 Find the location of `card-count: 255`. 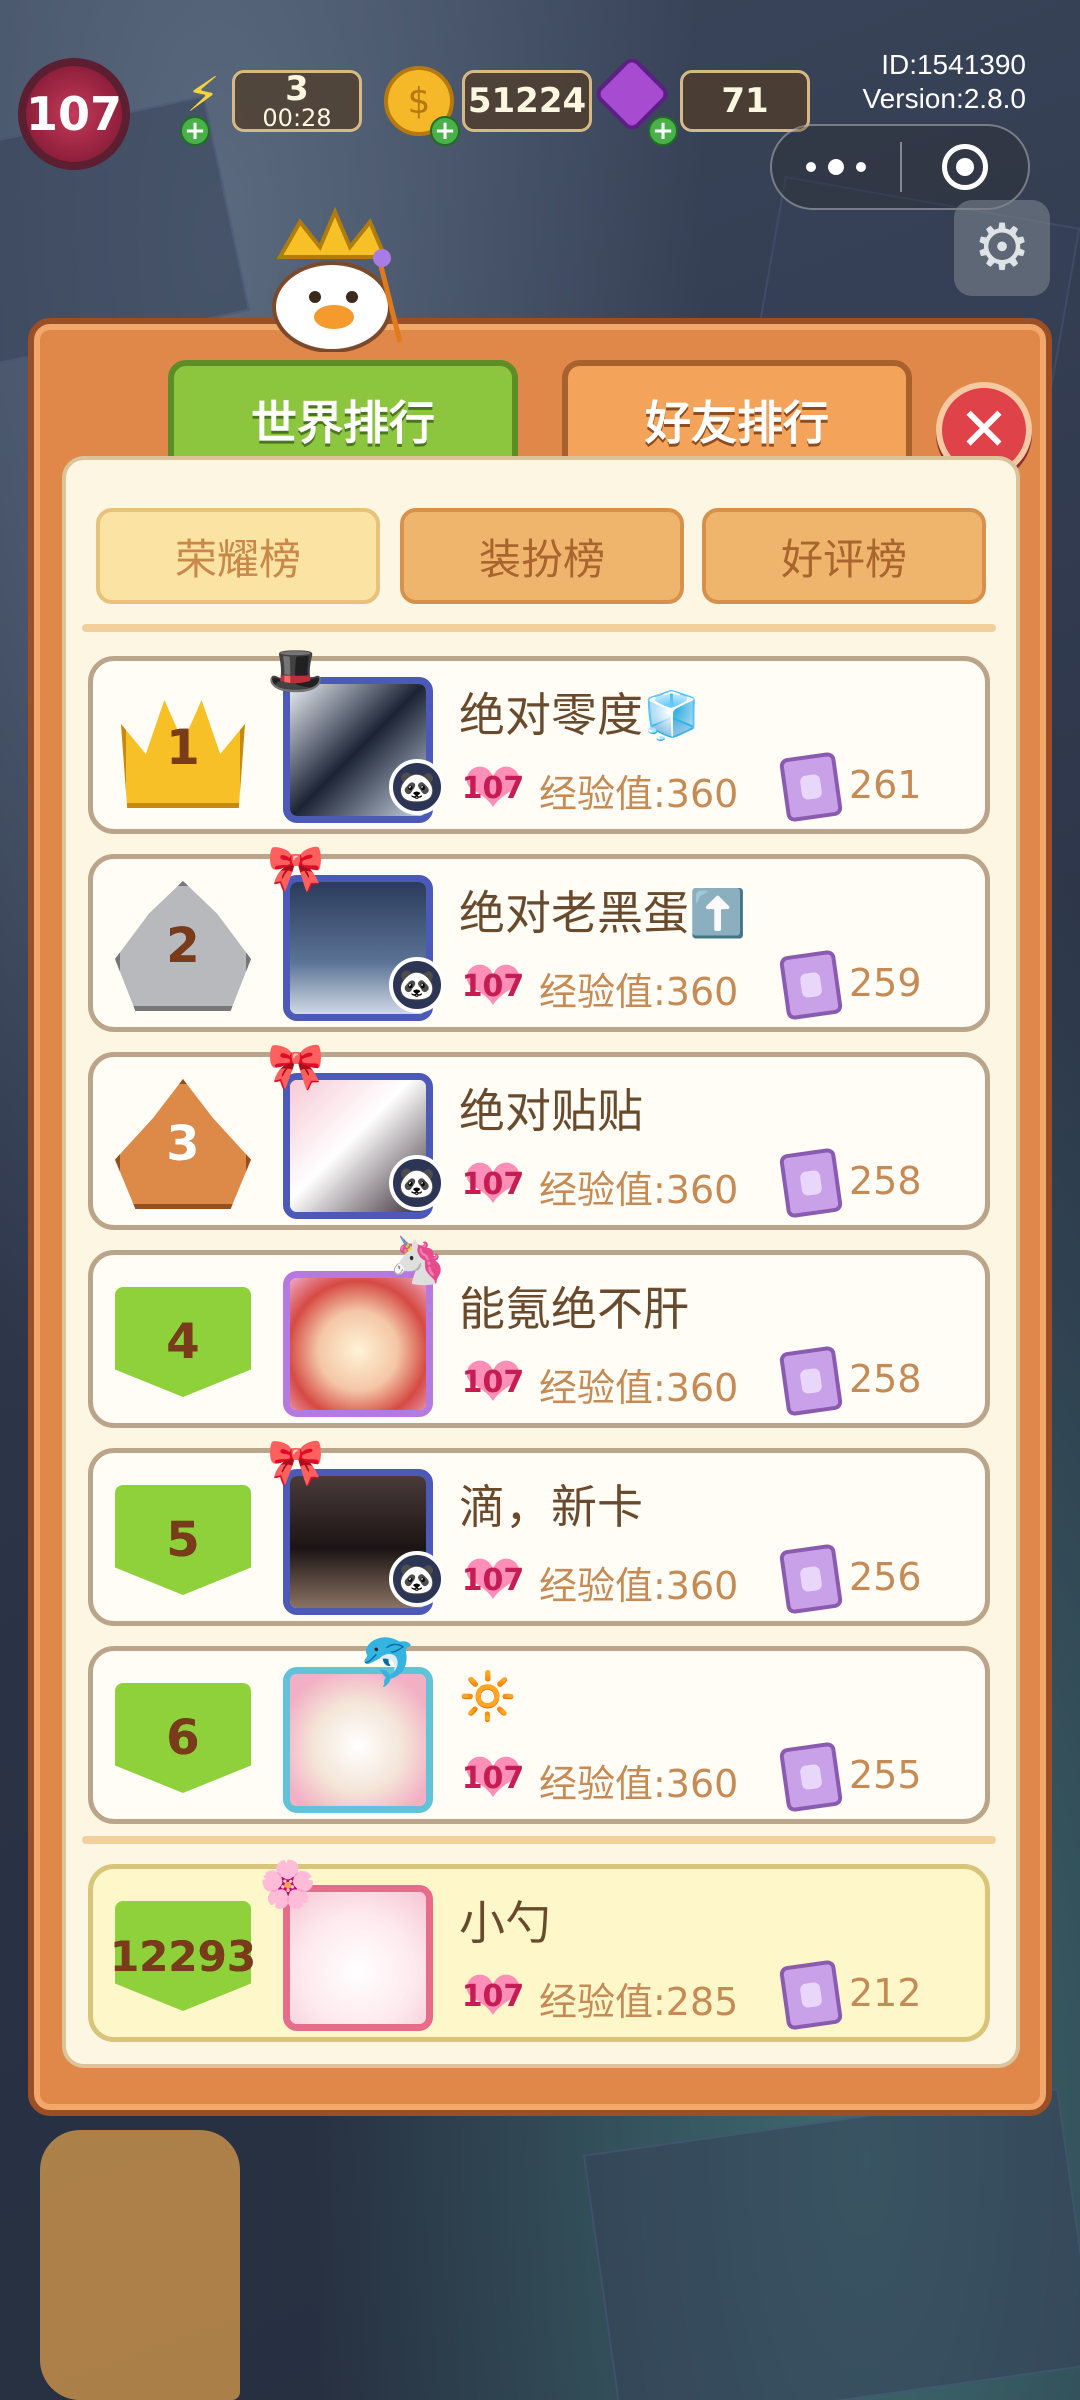

card-count: 255 is located at coordinates (885, 1775).